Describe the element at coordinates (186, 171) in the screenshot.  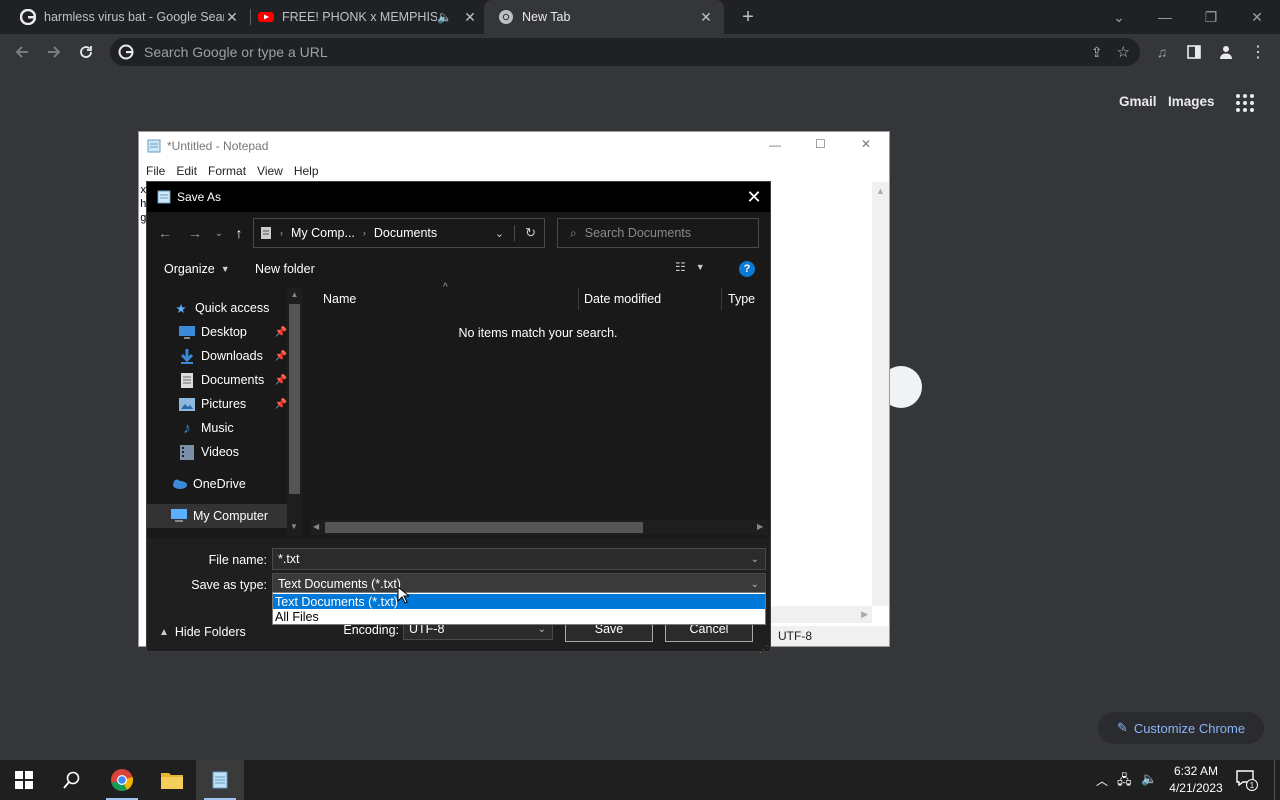
I see `menu-edit: Edit` at that location.